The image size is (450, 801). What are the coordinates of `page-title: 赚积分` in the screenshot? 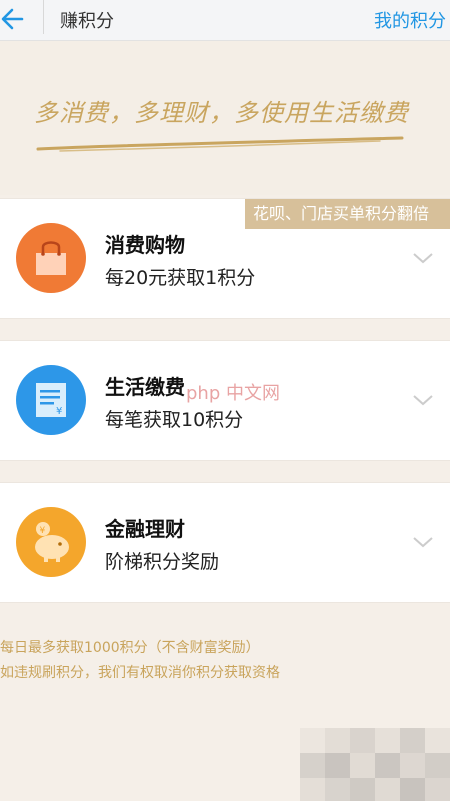 It's located at (87, 21).